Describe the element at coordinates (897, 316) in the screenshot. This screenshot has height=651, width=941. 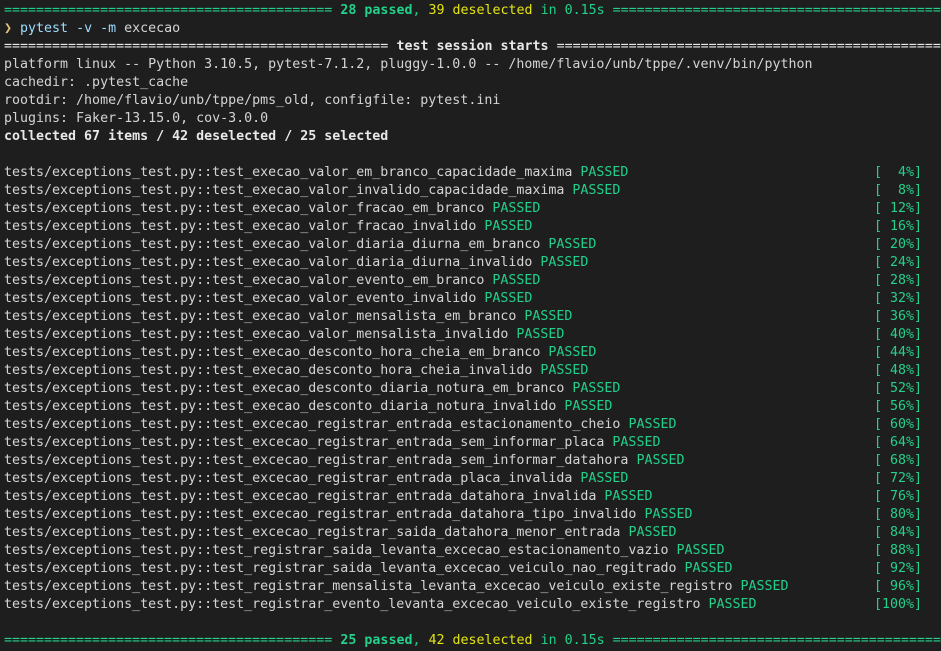
I see `test-progress-percent: [ 36%]` at that location.